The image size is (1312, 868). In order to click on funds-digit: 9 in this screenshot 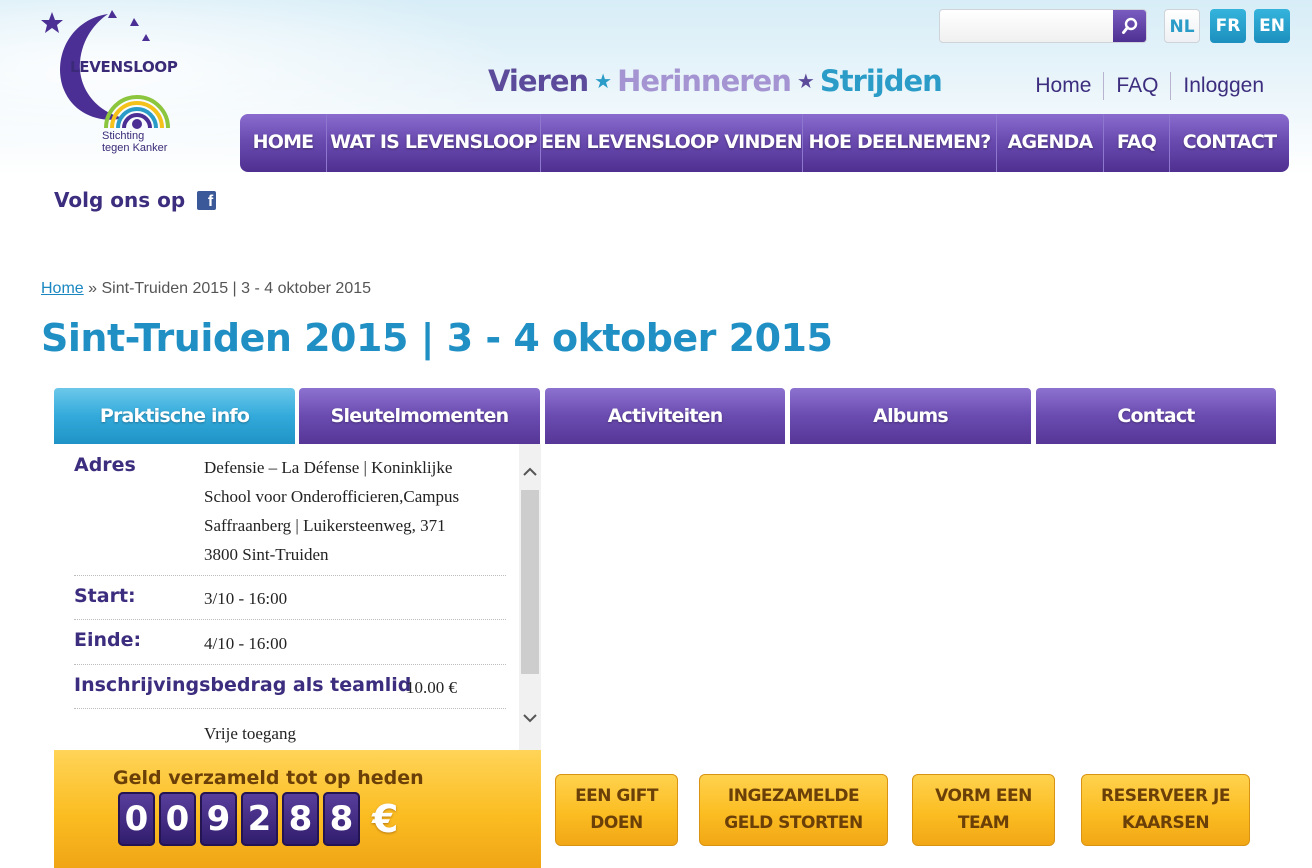, I will do `click(218, 819)`.